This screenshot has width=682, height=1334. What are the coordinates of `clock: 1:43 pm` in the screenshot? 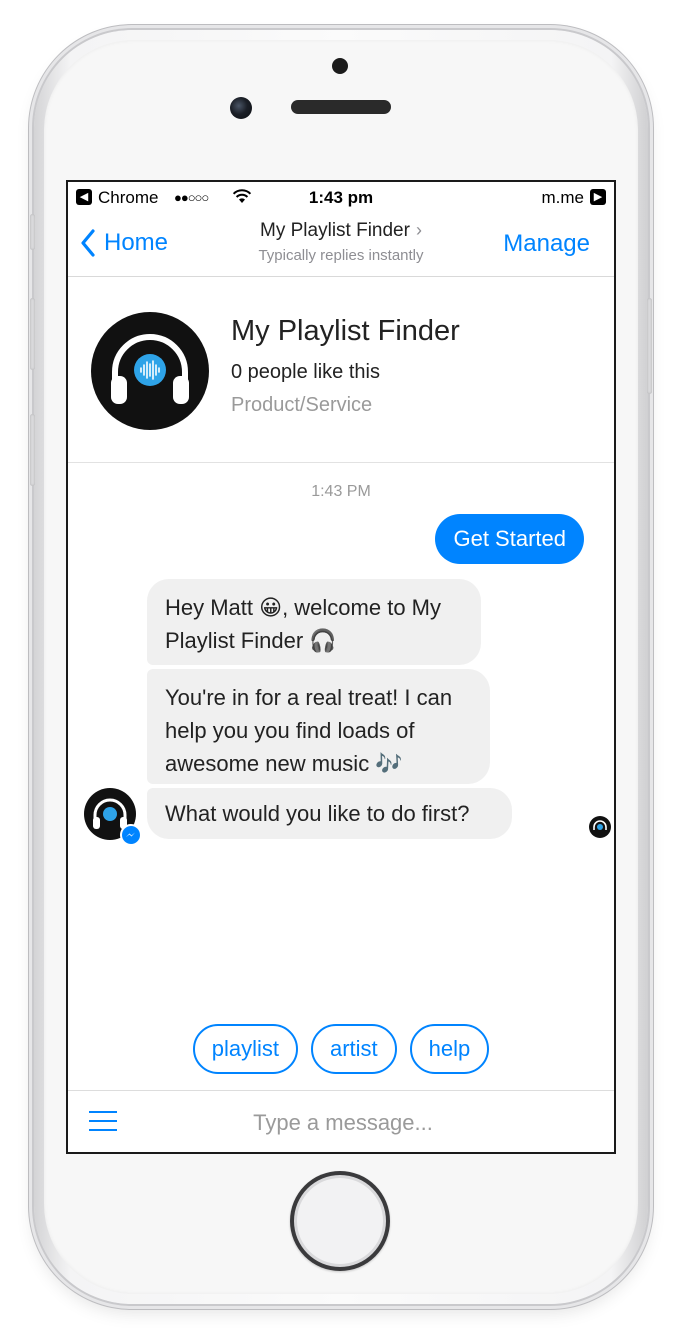 It's located at (341, 197).